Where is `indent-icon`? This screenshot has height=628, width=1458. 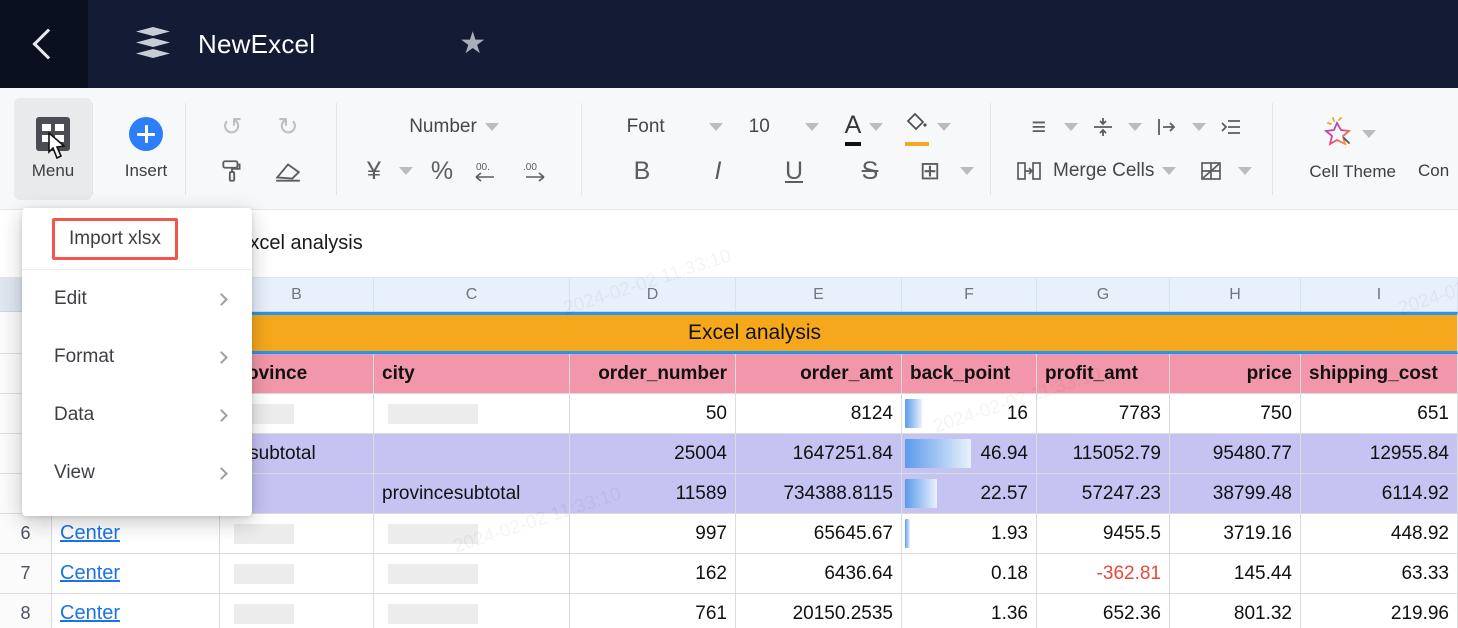 indent-icon is located at coordinates (1231, 127).